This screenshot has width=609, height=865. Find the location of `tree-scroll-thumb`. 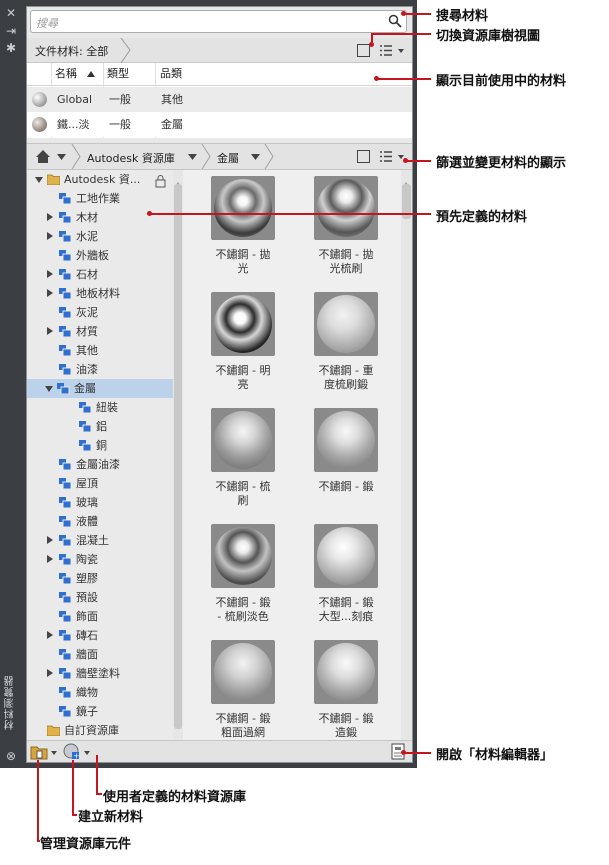

tree-scroll-thumb is located at coordinates (178, 456).